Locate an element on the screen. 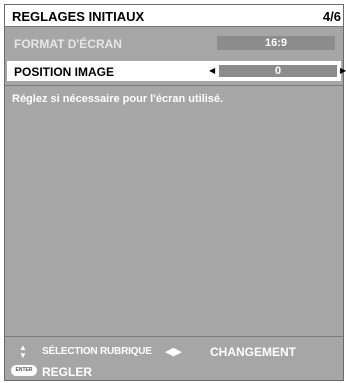 The image size is (346, 383). select-item-label: SÉLECTION RUBRIQUE is located at coordinates (97, 351).